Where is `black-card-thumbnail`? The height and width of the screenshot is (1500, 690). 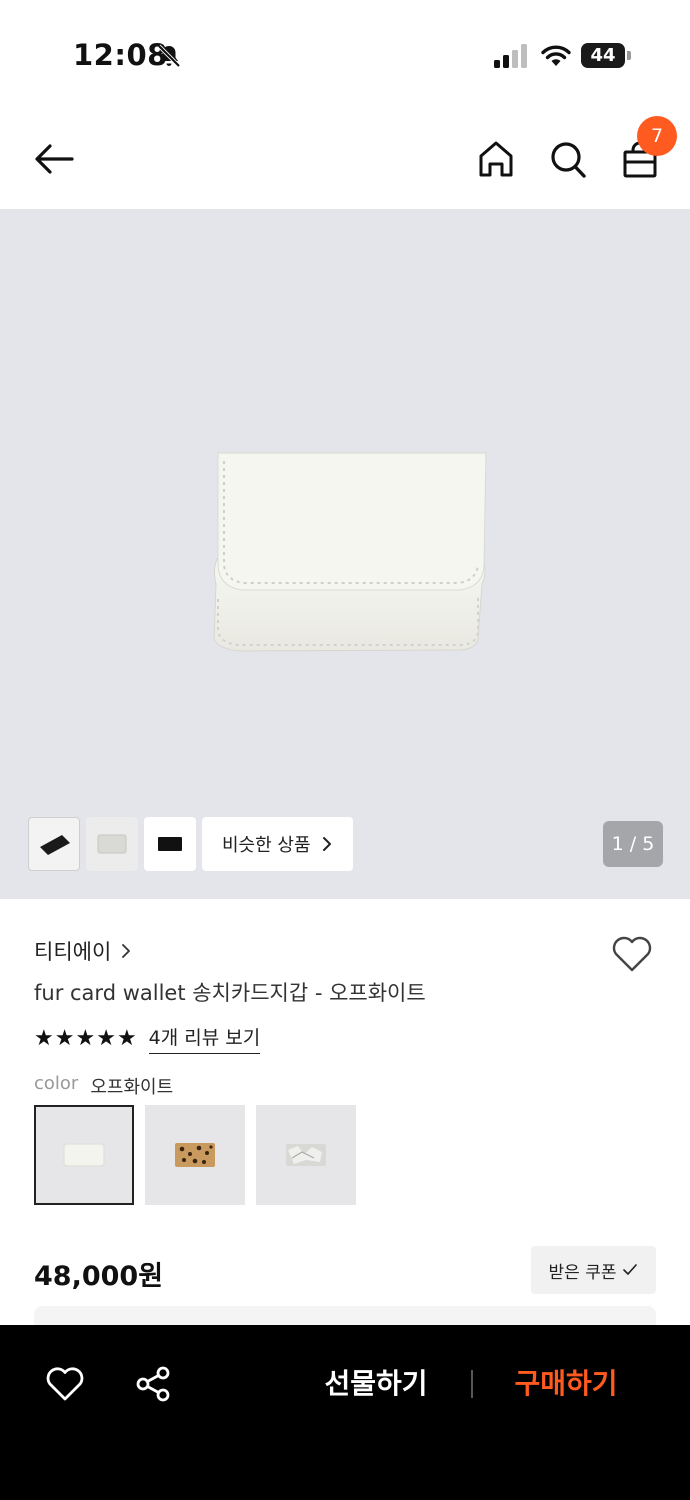 black-card-thumbnail is located at coordinates (170, 844).